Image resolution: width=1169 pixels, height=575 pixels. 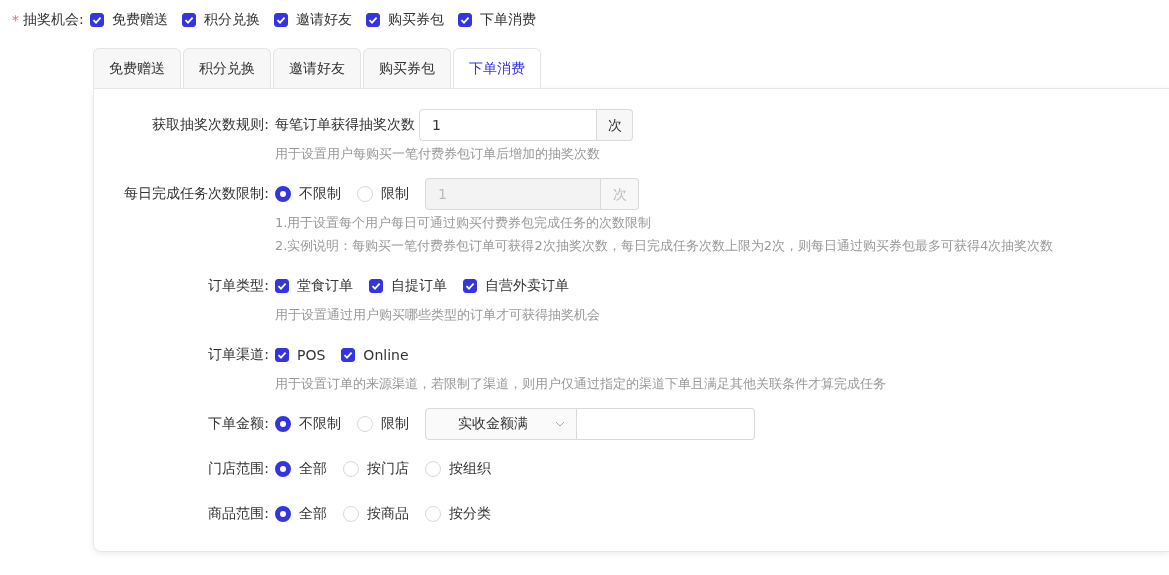 What do you see at coordinates (501, 424) in the screenshot?
I see `amount-select: 实收金额满` at bounding box center [501, 424].